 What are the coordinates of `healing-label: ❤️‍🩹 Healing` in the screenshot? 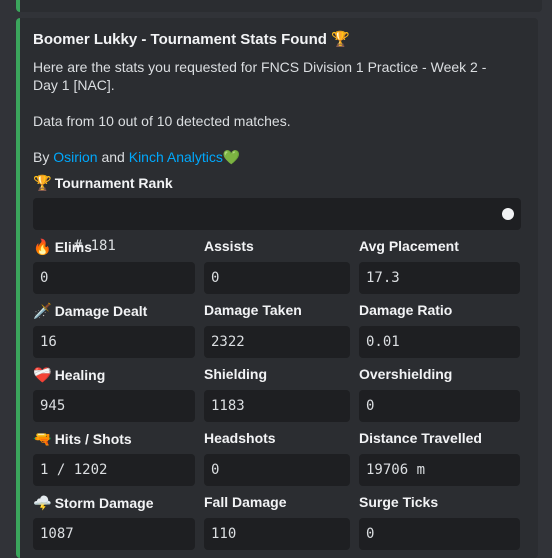 It's located at (69, 375).